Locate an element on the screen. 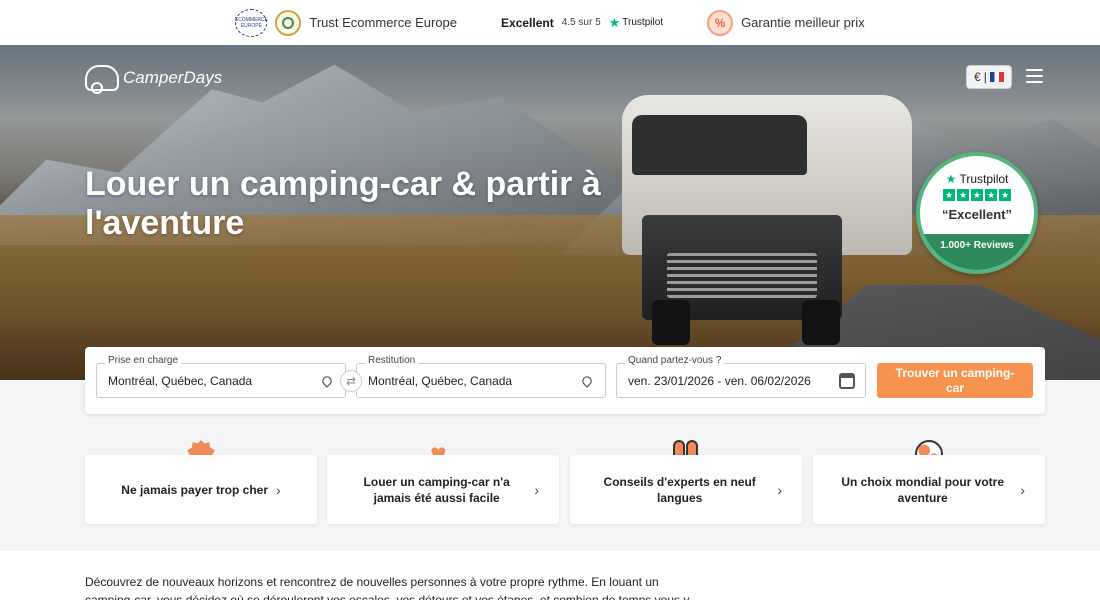  trustpilot-stars: ★ ★ ★ ★ ★ is located at coordinates (977, 195).